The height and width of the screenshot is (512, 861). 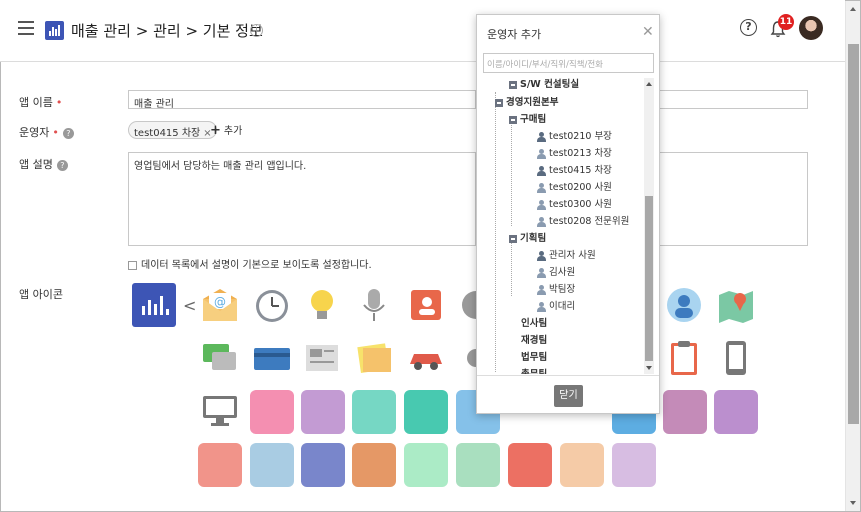 I want to click on app-name-input: 매출 관리, so click(x=302, y=100).